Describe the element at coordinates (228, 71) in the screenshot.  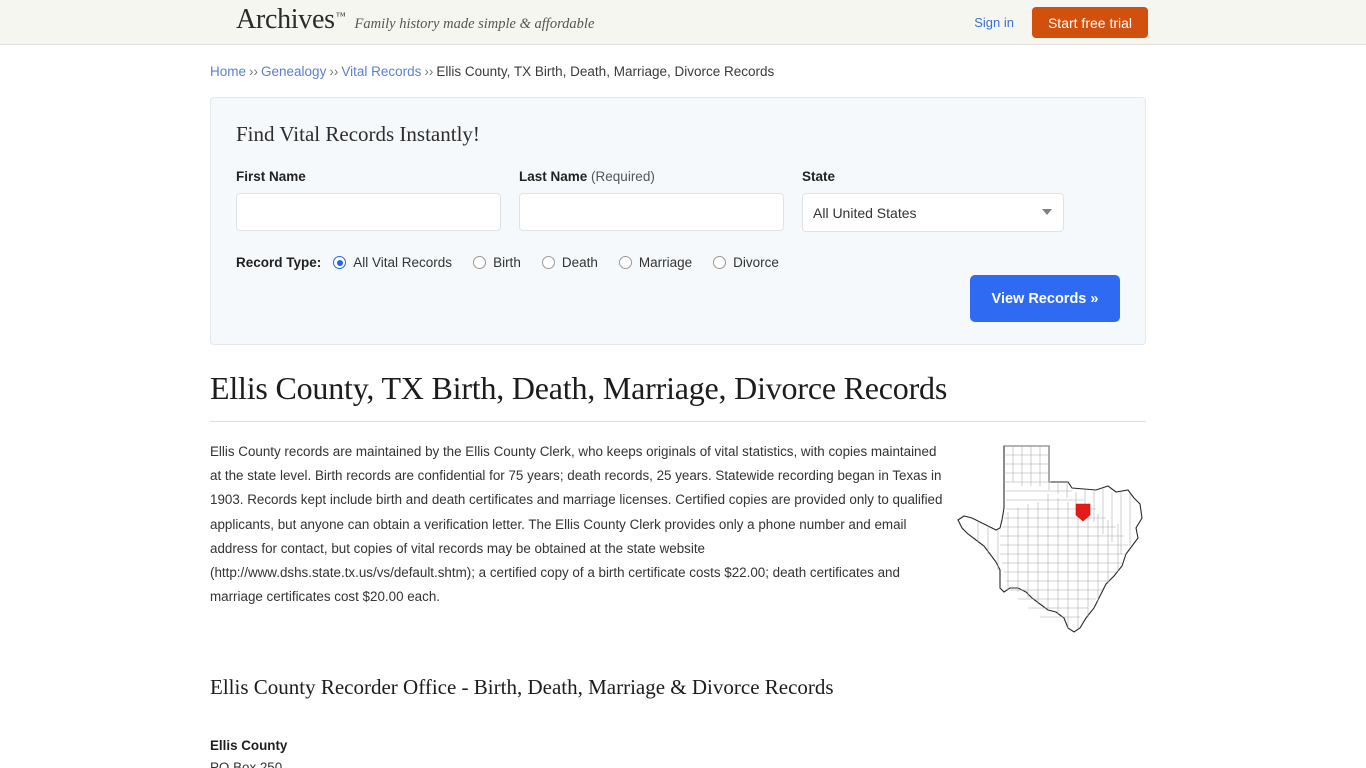
I see `breadcrumb-item-home: Home` at that location.